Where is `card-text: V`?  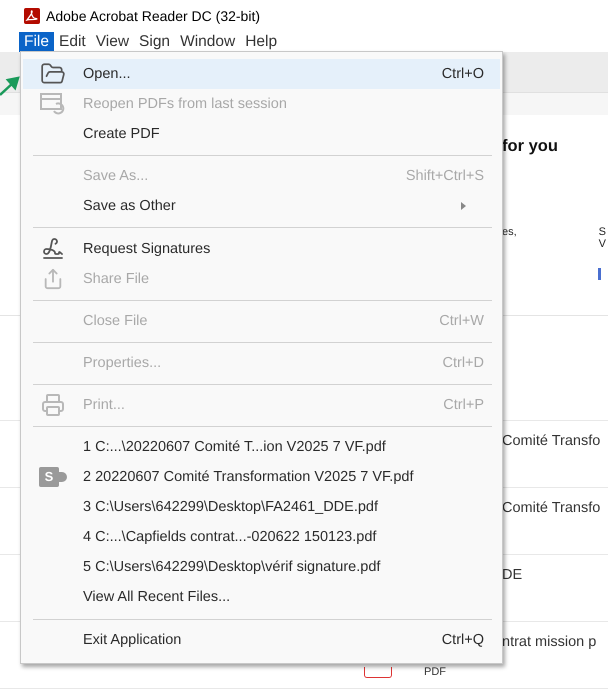 card-text: V is located at coordinates (602, 244).